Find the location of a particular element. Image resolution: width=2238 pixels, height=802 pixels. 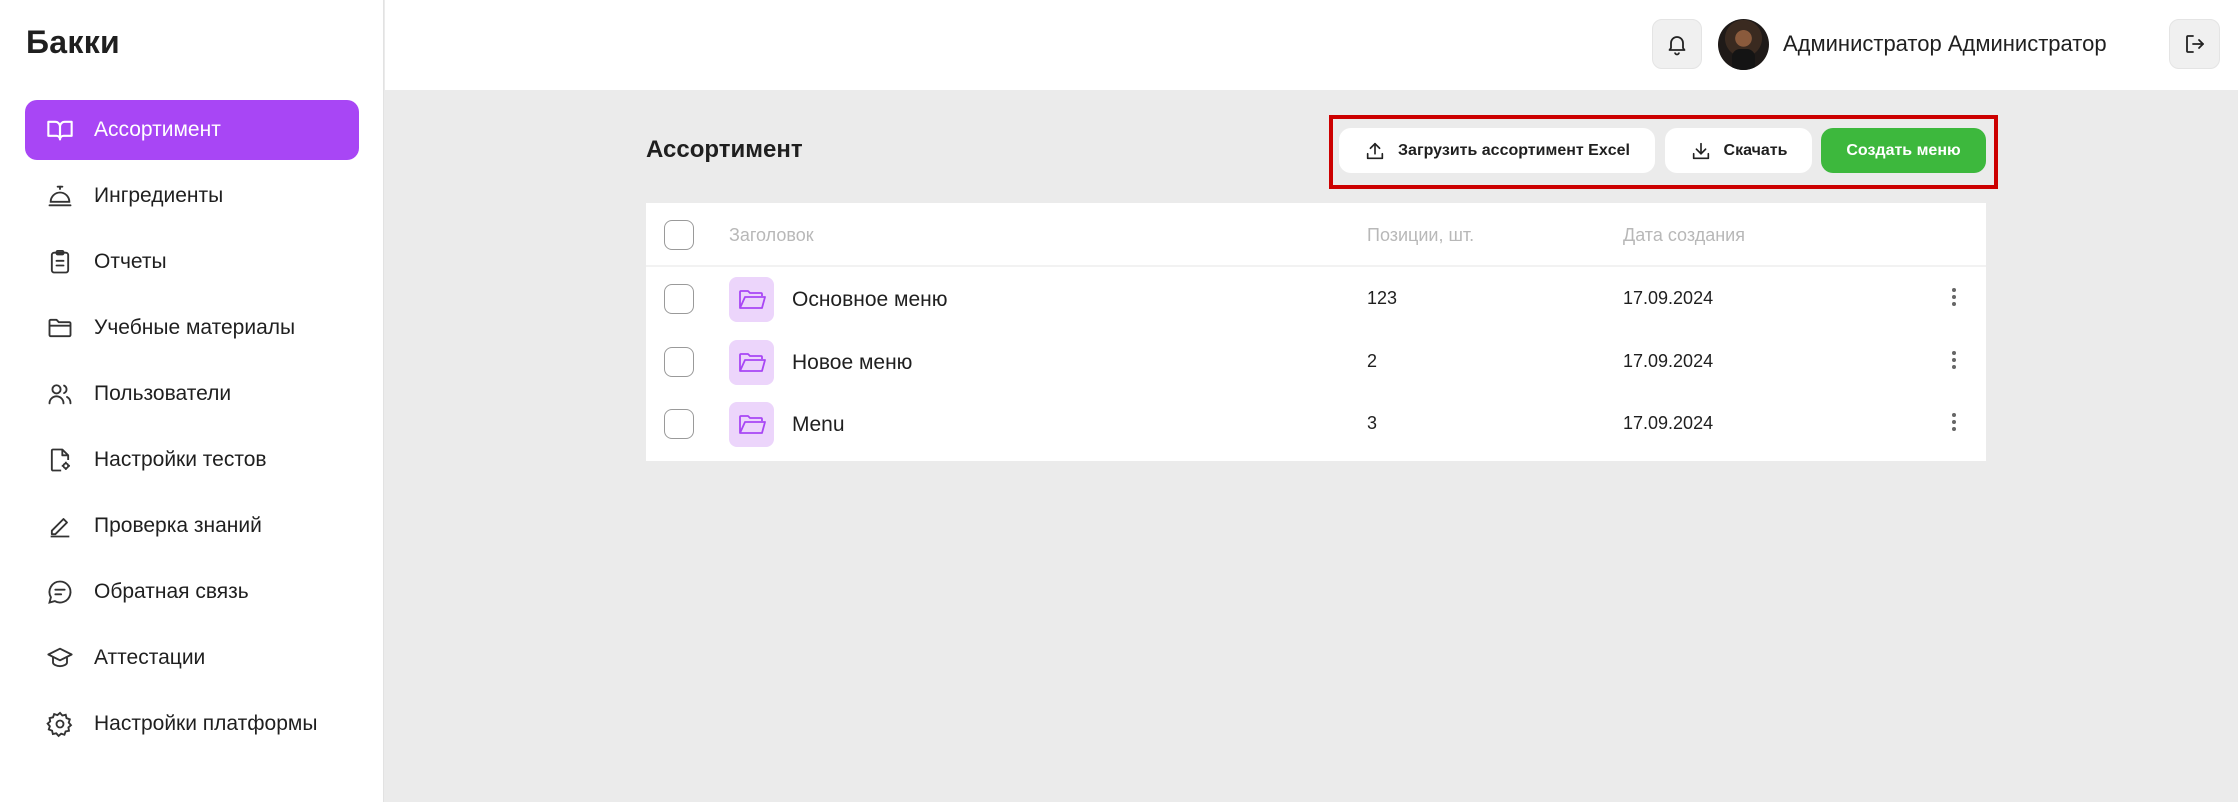

page-title: Ассортимент is located at coordinates (724, 149).